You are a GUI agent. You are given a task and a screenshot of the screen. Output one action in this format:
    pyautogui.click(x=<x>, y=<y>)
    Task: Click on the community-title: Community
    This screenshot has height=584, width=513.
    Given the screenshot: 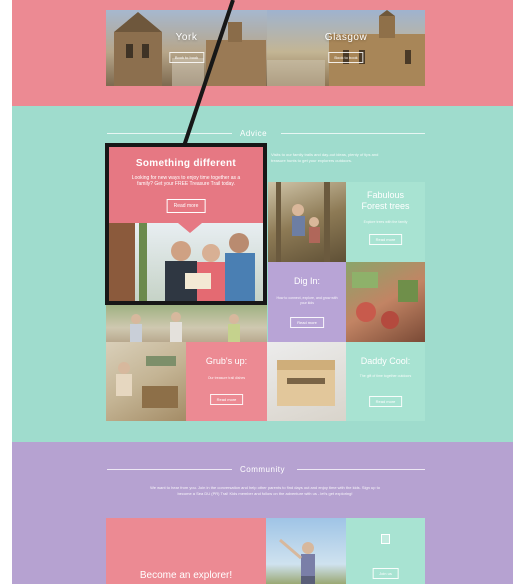 What is the action you would take?
    pyautogui.click(x=262, y=469)
    